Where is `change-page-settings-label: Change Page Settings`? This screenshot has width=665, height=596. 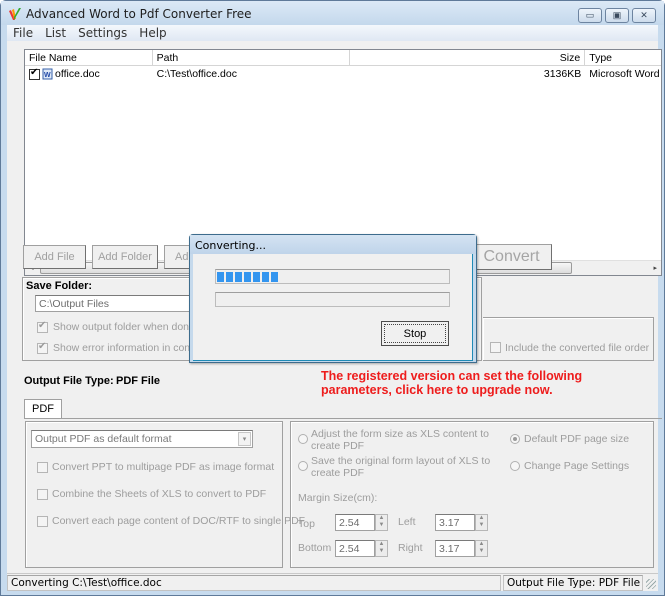
change-page-settings-label: Change Page Settings is located at coordinates (577, 466).